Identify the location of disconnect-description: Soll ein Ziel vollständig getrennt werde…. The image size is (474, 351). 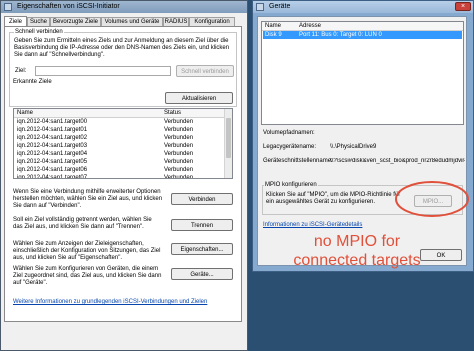
(82, 223).